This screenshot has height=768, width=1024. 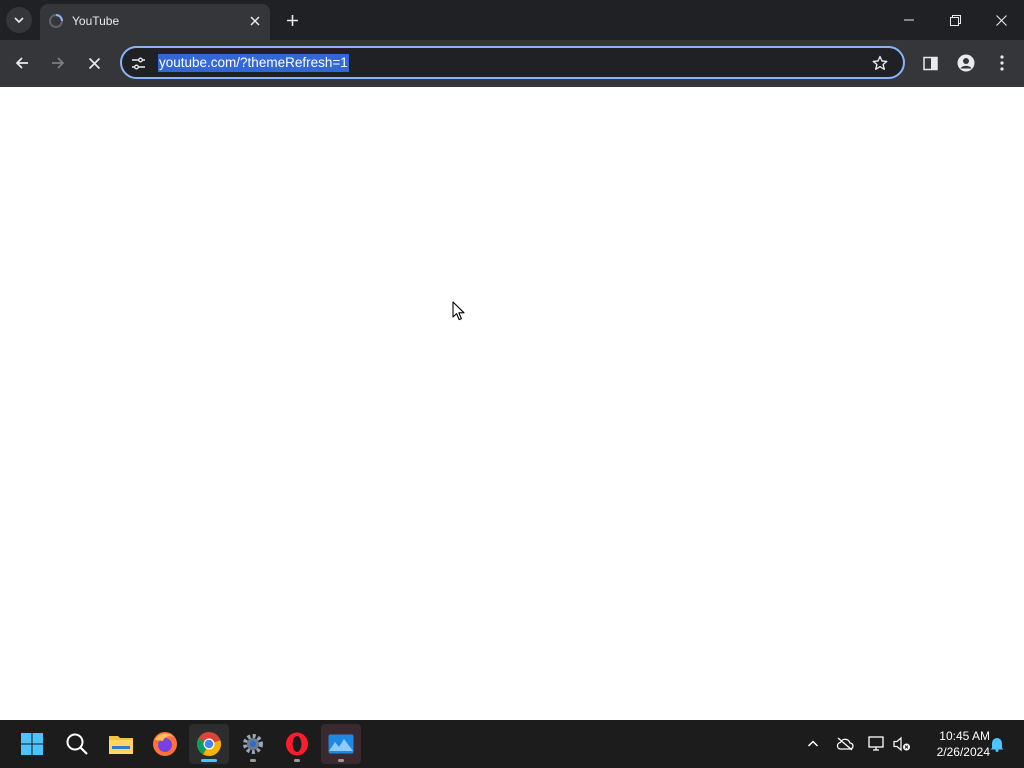 I want to click on clock-date: 2/26/2024, so click(x=963, y=752).